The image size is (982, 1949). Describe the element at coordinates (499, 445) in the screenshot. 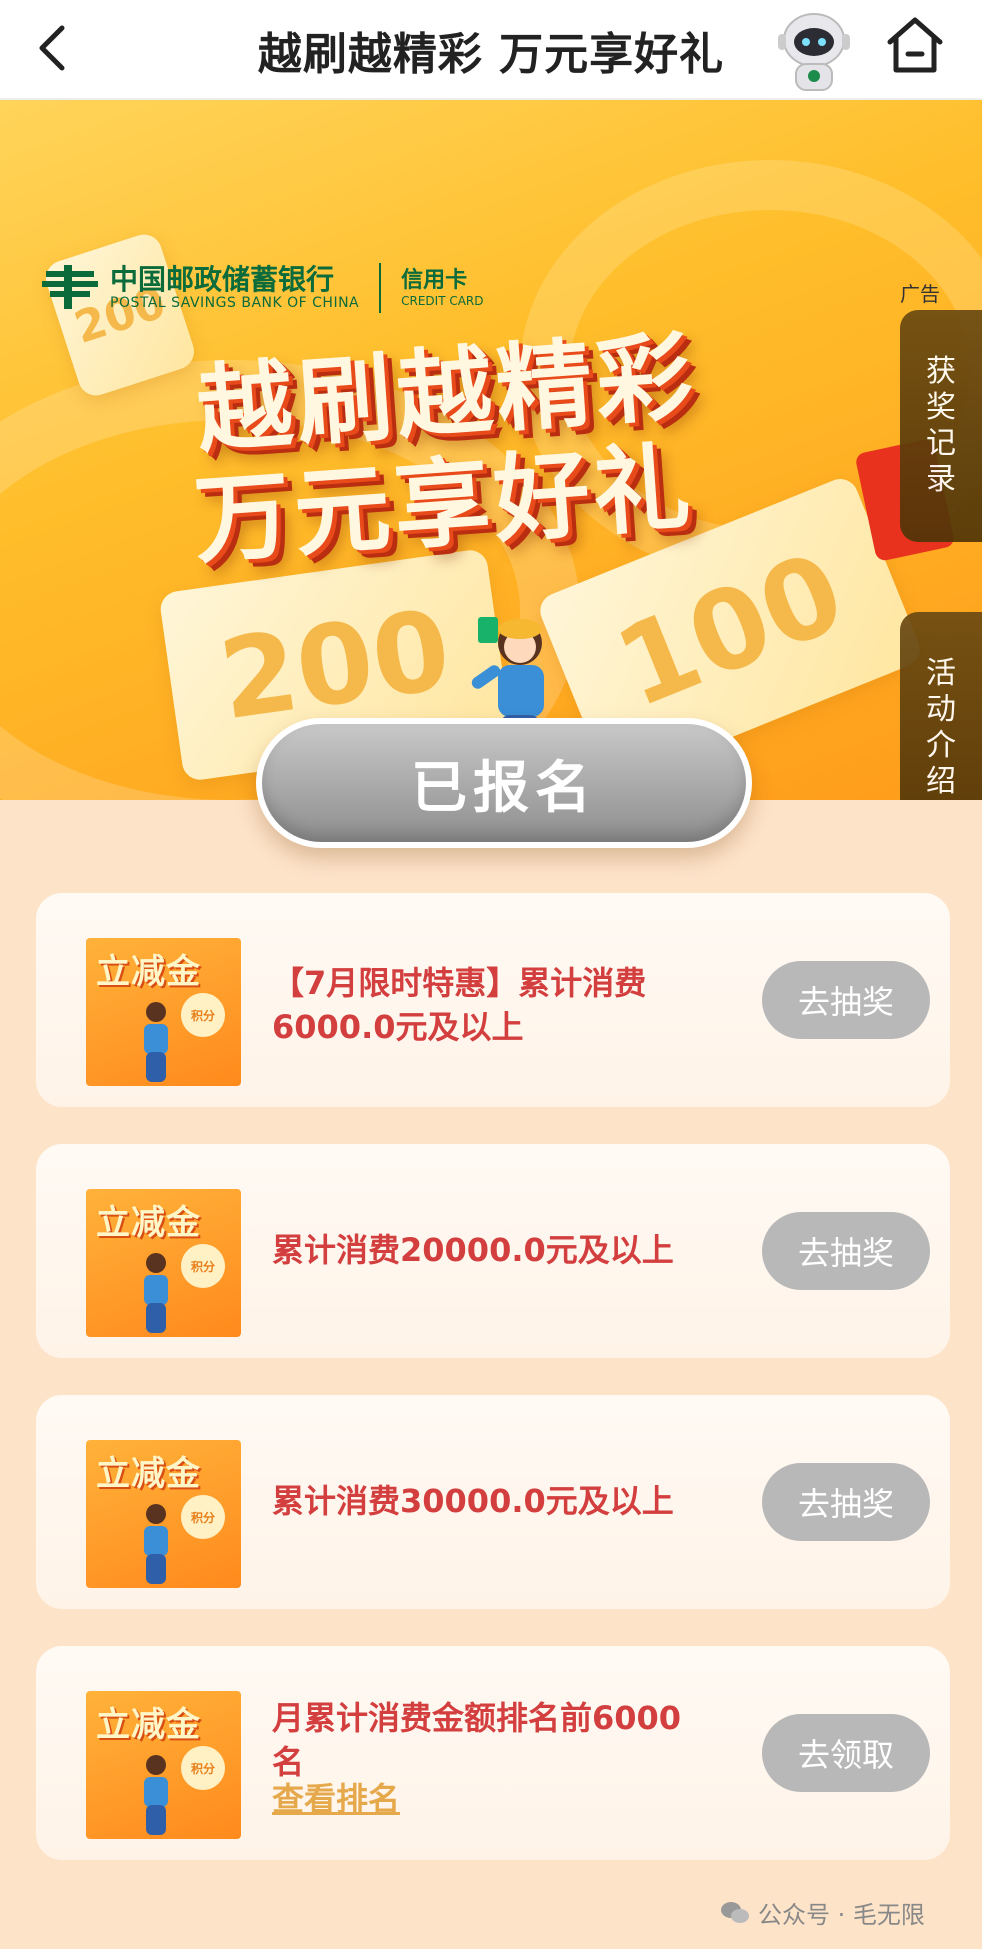

I see `banner-headline: 越刷越精彩 万元享好礼` at that location.